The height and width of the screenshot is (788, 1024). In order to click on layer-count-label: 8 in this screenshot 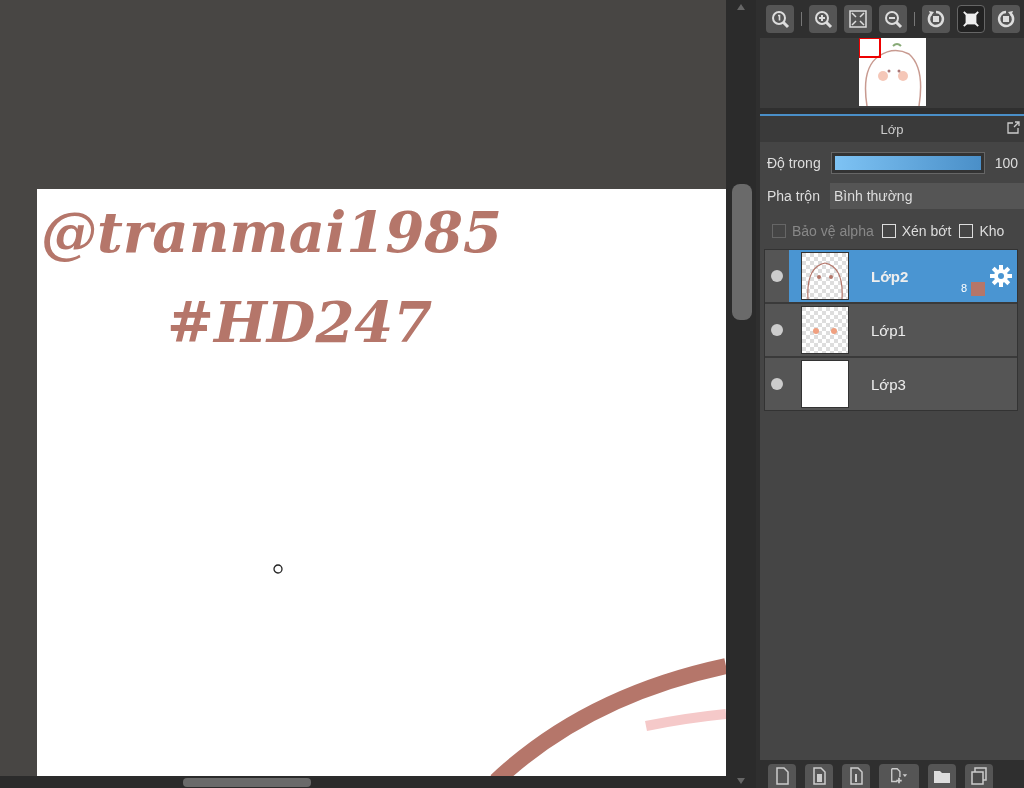, I will do `click(963, 288)`.